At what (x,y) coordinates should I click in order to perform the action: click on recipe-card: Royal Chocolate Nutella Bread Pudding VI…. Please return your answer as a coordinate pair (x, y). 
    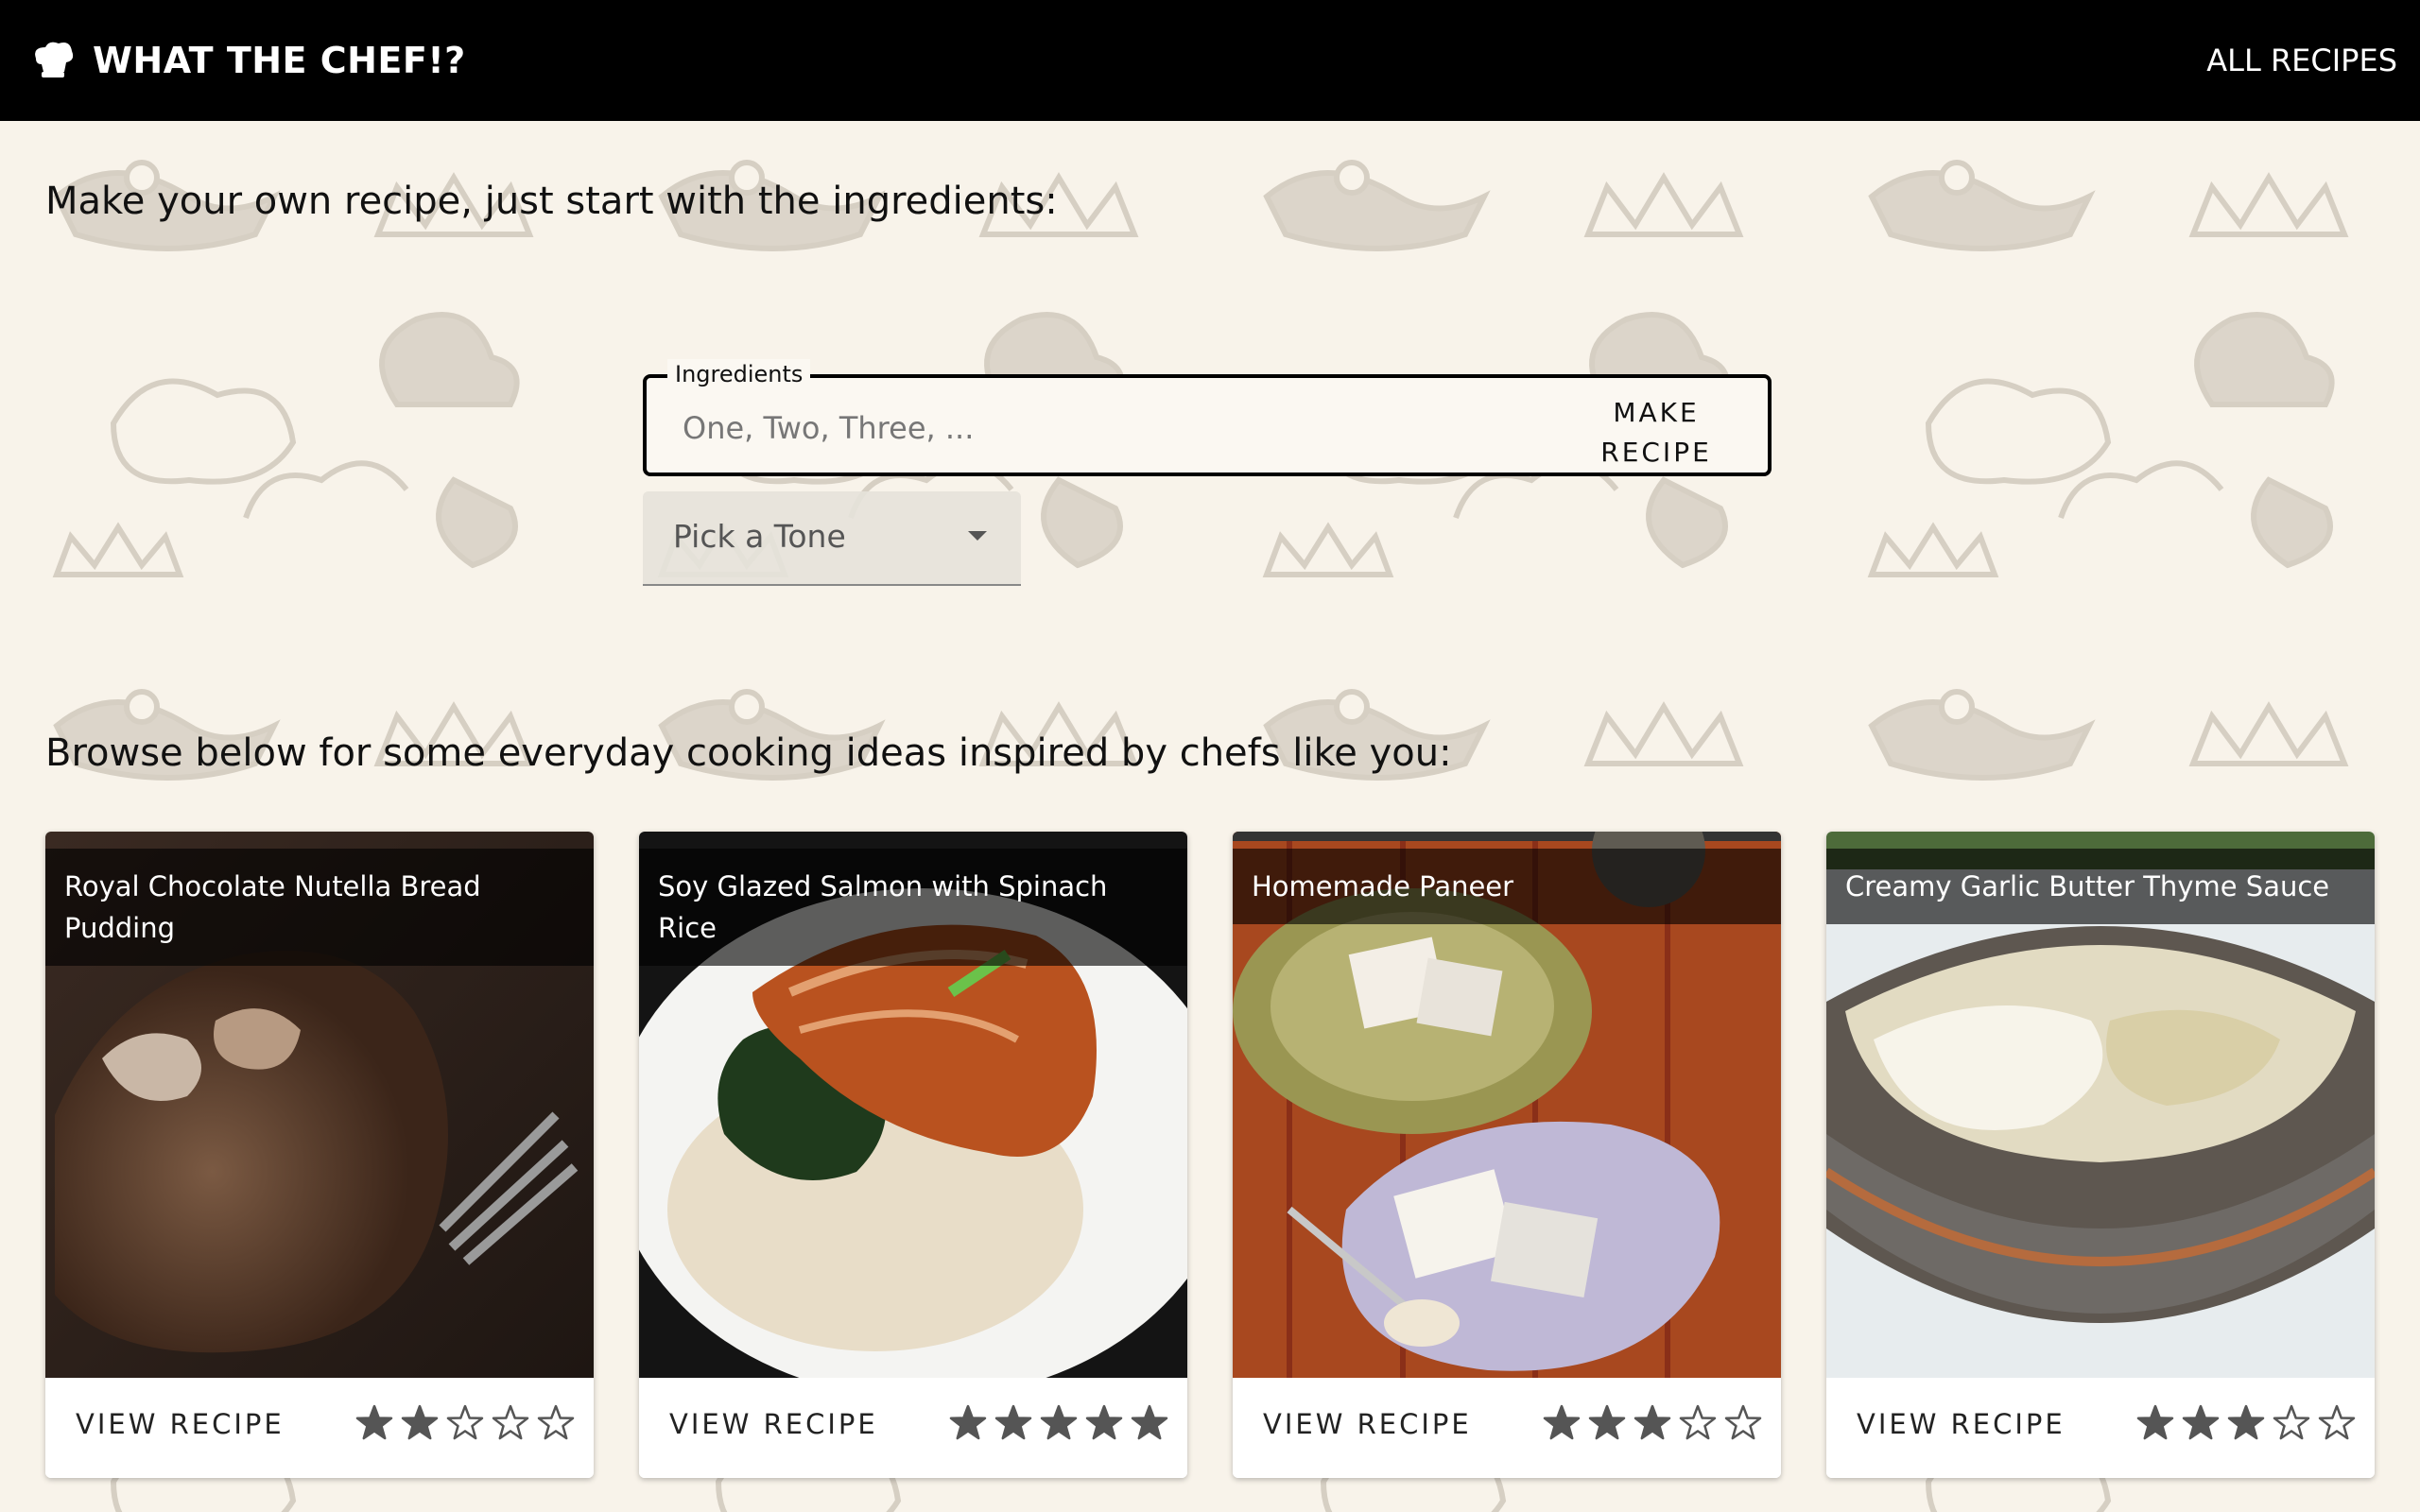
    Looking at the image, I should click on (319, 1155).